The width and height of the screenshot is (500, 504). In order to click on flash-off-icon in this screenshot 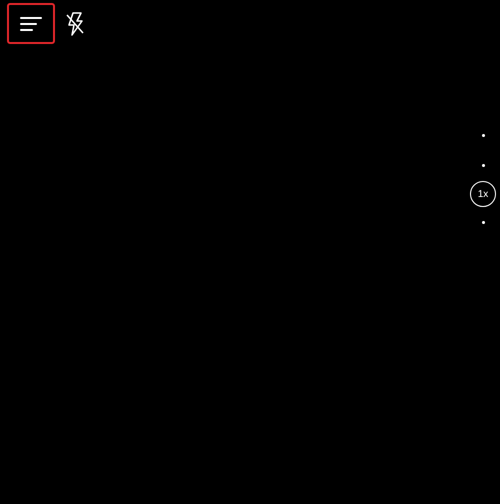, I will do `click(75, 24)`.